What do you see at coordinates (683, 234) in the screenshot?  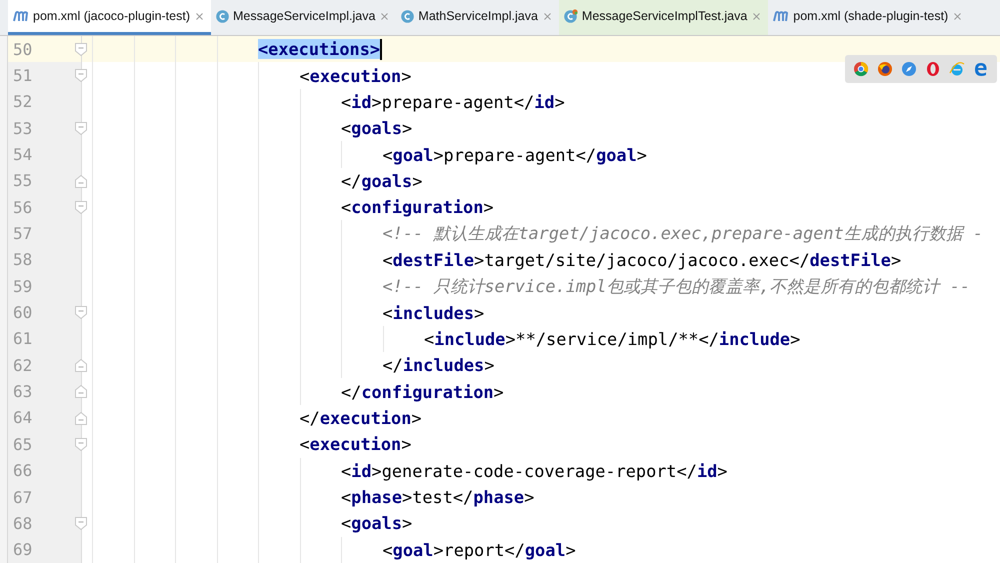 I see `code-line: <!-- 默认生成在target/jacoco.exec,prepare-agent生成的执行数据 -` at bounding box center [683, 234].